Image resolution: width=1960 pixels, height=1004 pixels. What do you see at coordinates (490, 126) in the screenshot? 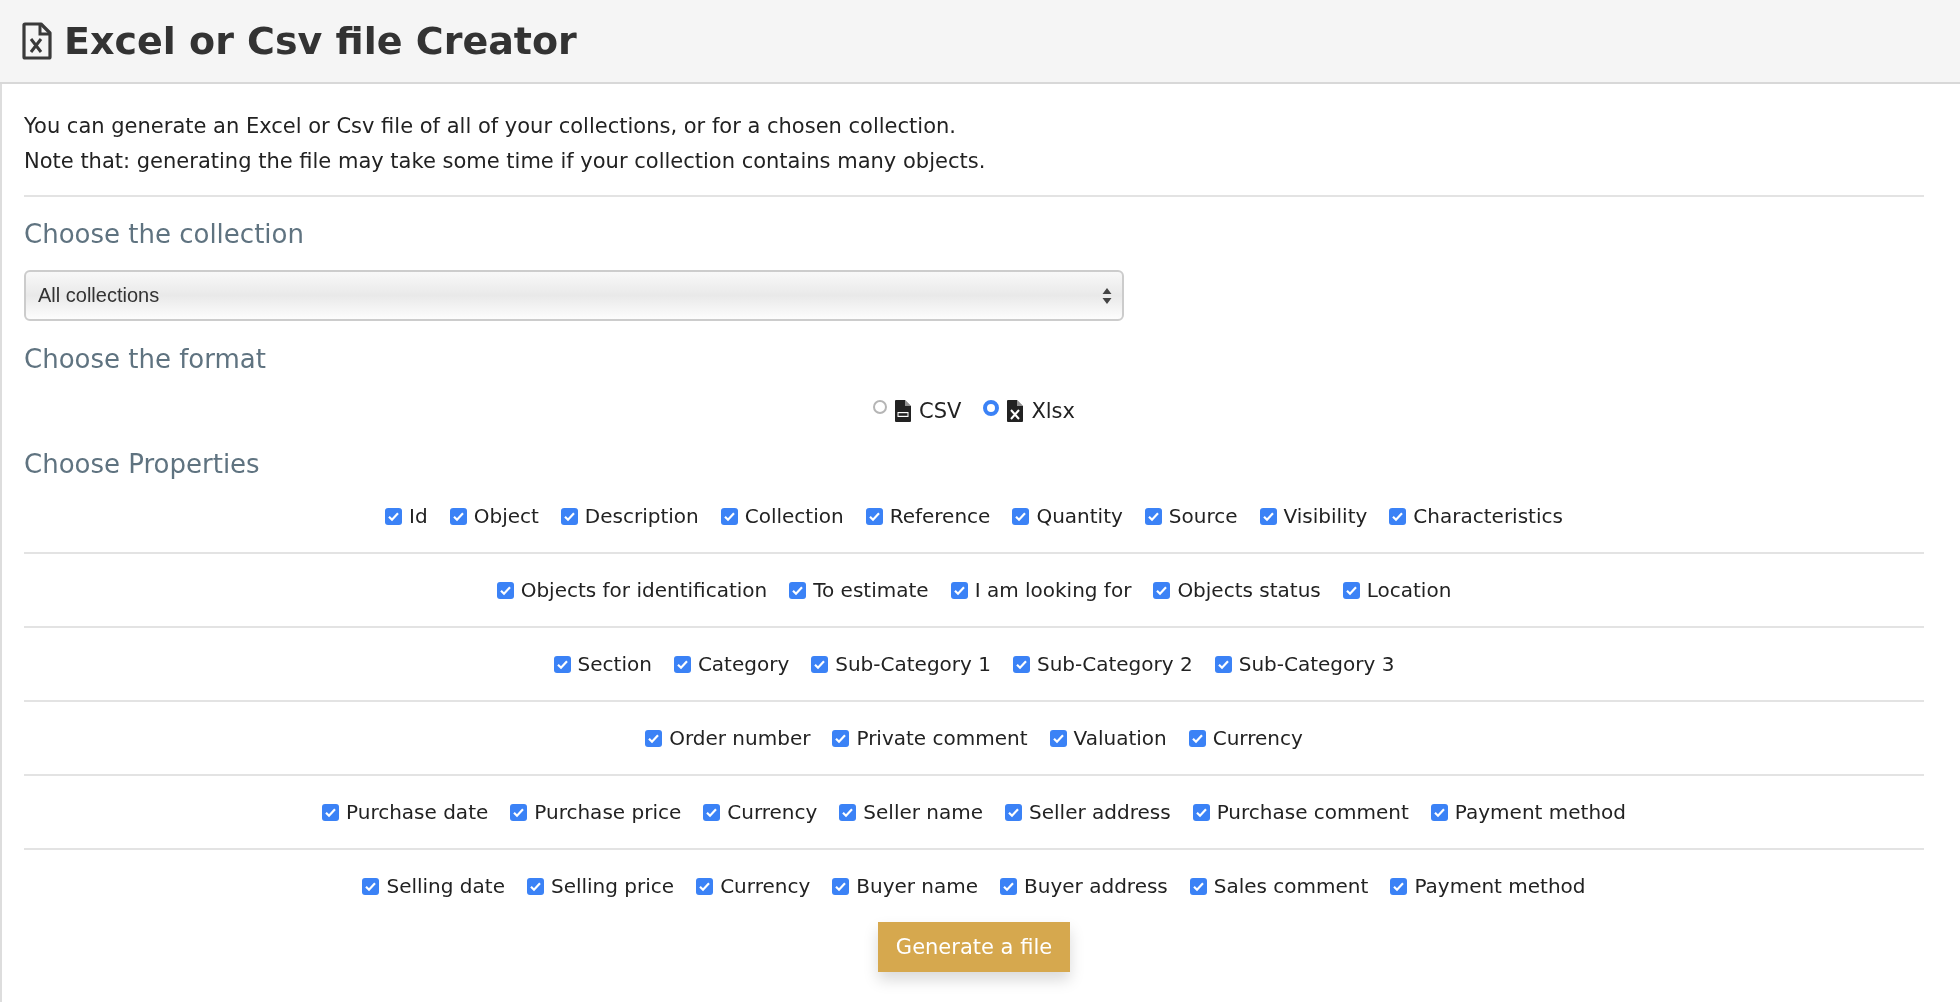
I see `intro-text: You can generate an Excel or Csv file of all of your collections, or for a chosen collection.` at bounding box center [490, 126].